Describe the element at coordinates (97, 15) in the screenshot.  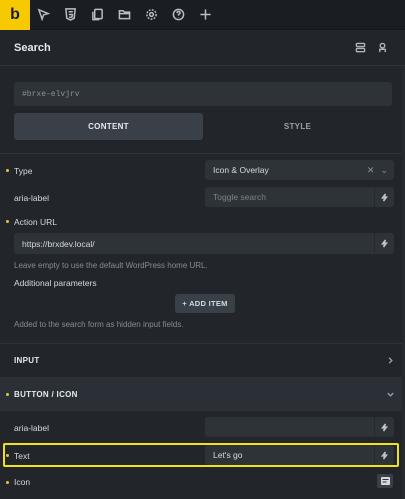
I see `copy-icon` at that location.